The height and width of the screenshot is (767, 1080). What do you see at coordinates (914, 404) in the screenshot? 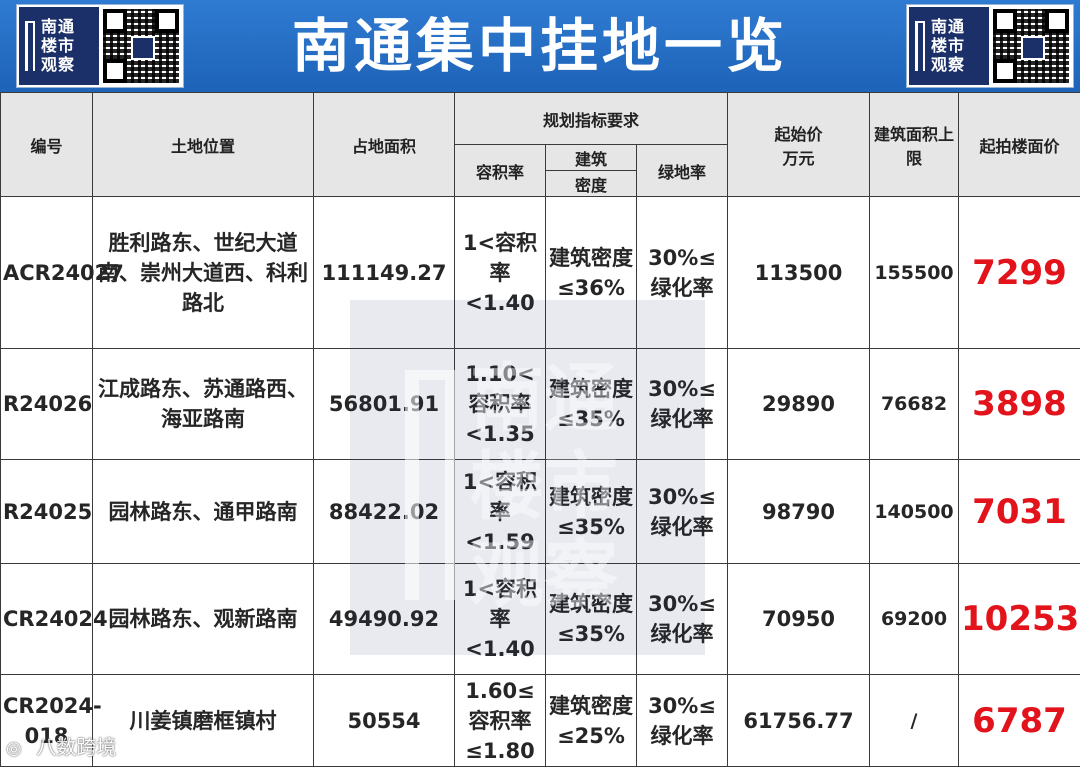
I see `cell-gfa-cap: 76682` at bounding box center [914, 404].